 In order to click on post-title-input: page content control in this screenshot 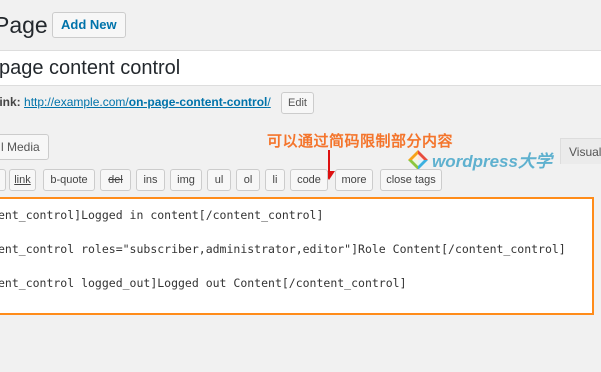, I will do `click(300, 68)`.